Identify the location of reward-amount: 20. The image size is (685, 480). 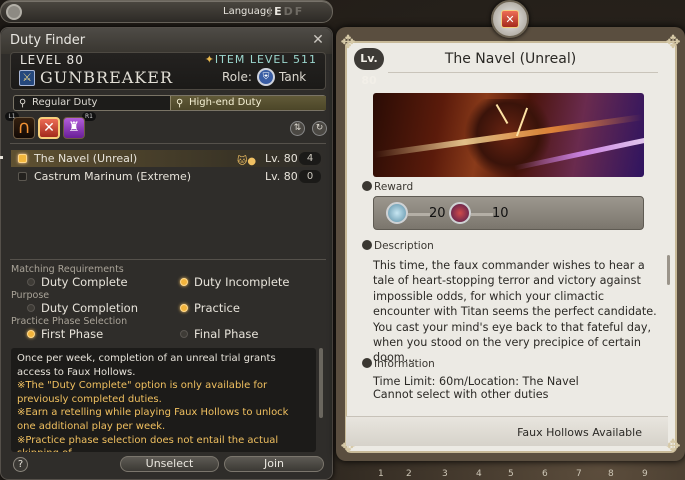
(437, 213).